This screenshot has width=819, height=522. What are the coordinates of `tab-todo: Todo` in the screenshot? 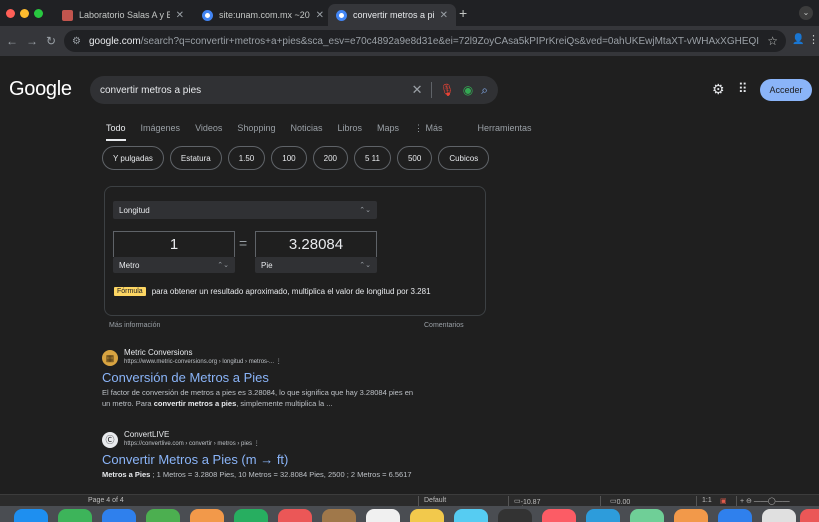 It's located at (116, 132).